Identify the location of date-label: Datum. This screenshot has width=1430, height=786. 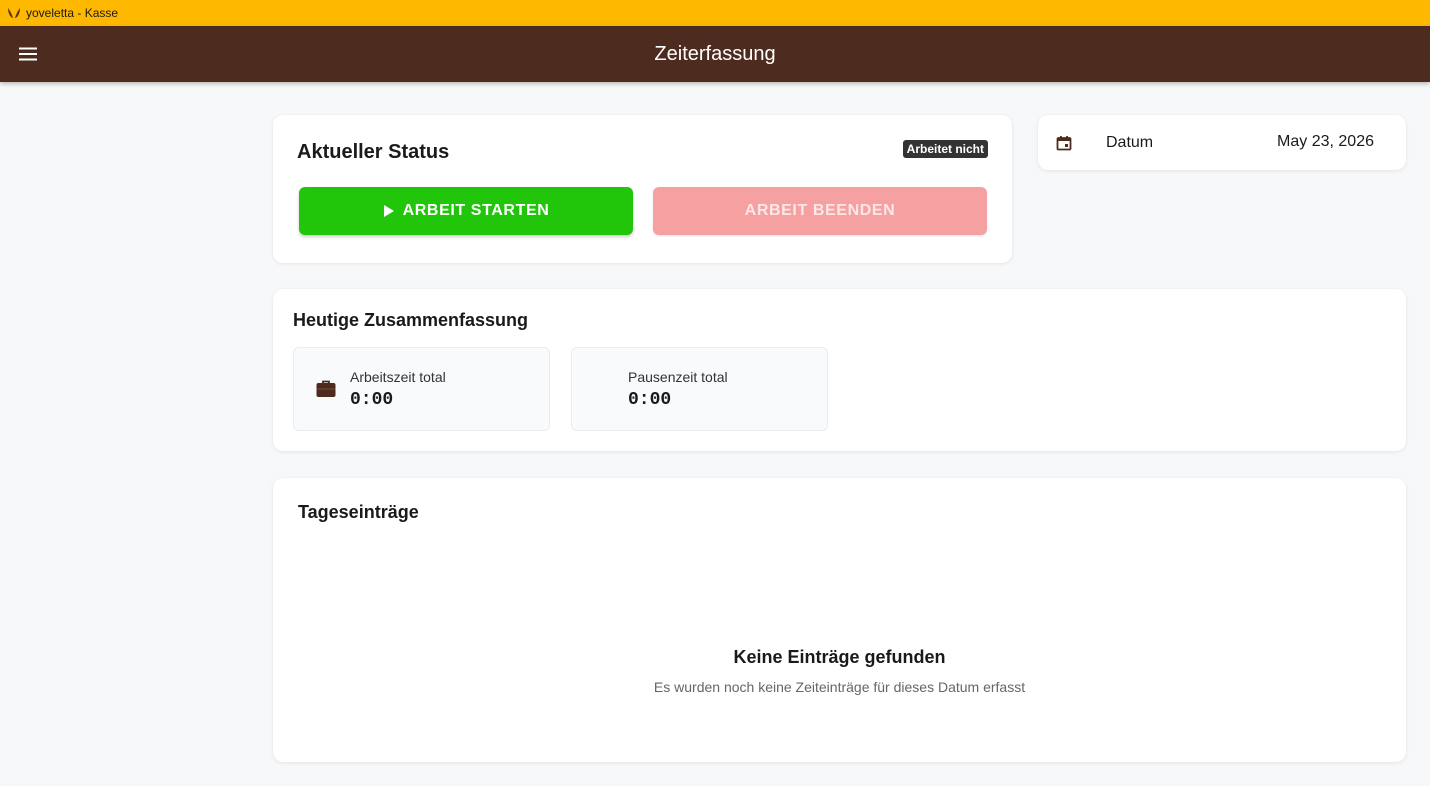
(1130, 142).